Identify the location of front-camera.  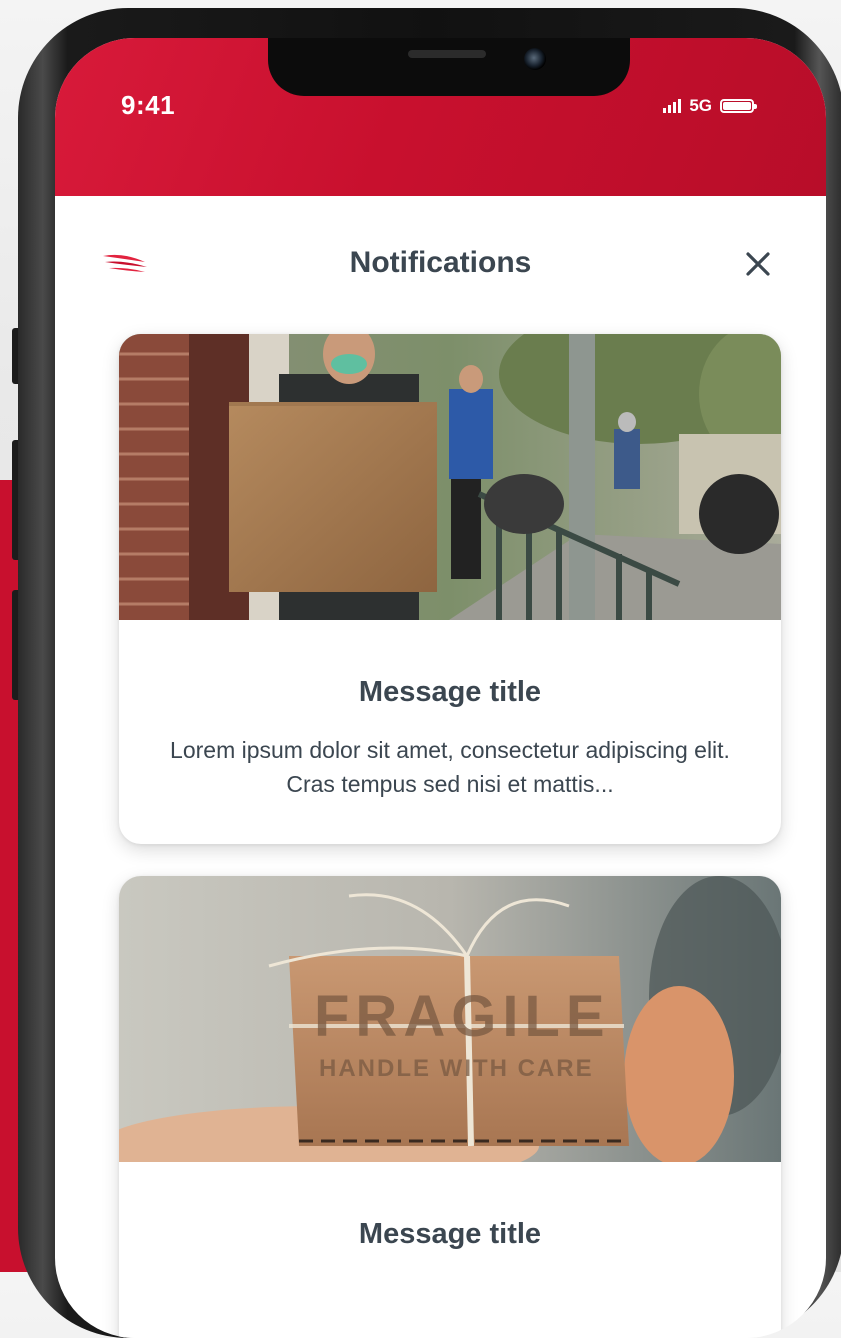
(535, 59).